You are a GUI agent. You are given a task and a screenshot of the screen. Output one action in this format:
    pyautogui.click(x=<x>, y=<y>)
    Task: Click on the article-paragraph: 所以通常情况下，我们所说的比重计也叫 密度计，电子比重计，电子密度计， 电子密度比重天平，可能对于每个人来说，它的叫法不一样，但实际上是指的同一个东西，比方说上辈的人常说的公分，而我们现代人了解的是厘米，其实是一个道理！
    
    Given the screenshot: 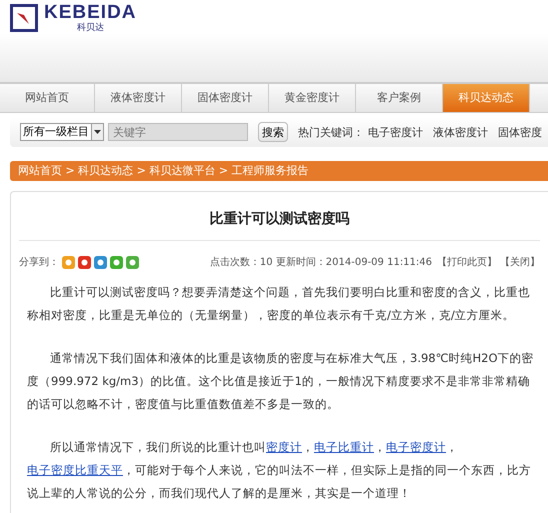 What is the action you would take?
    pyautogui.click(x=279, y=470)
    